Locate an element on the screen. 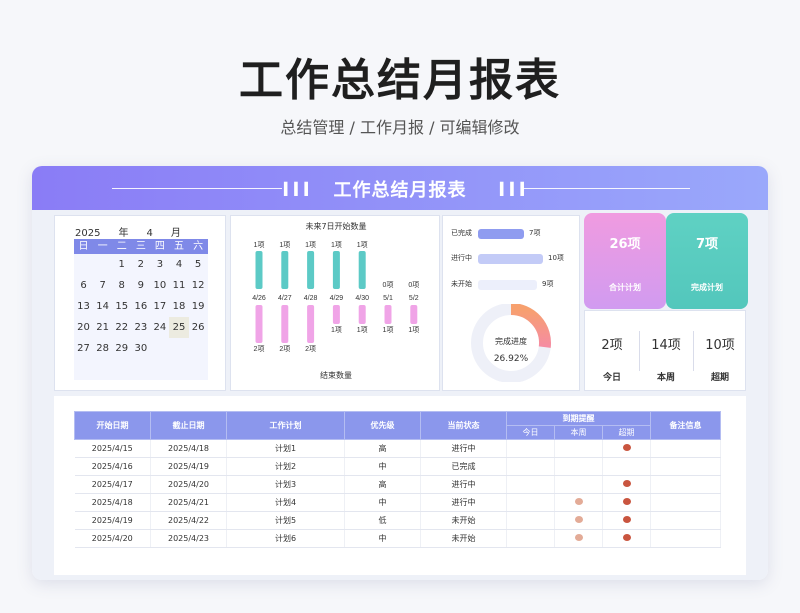 Image resolution: width=800 pixels, height=613 pixels. priority-cell: 低 is located at coordinates (382, 520).